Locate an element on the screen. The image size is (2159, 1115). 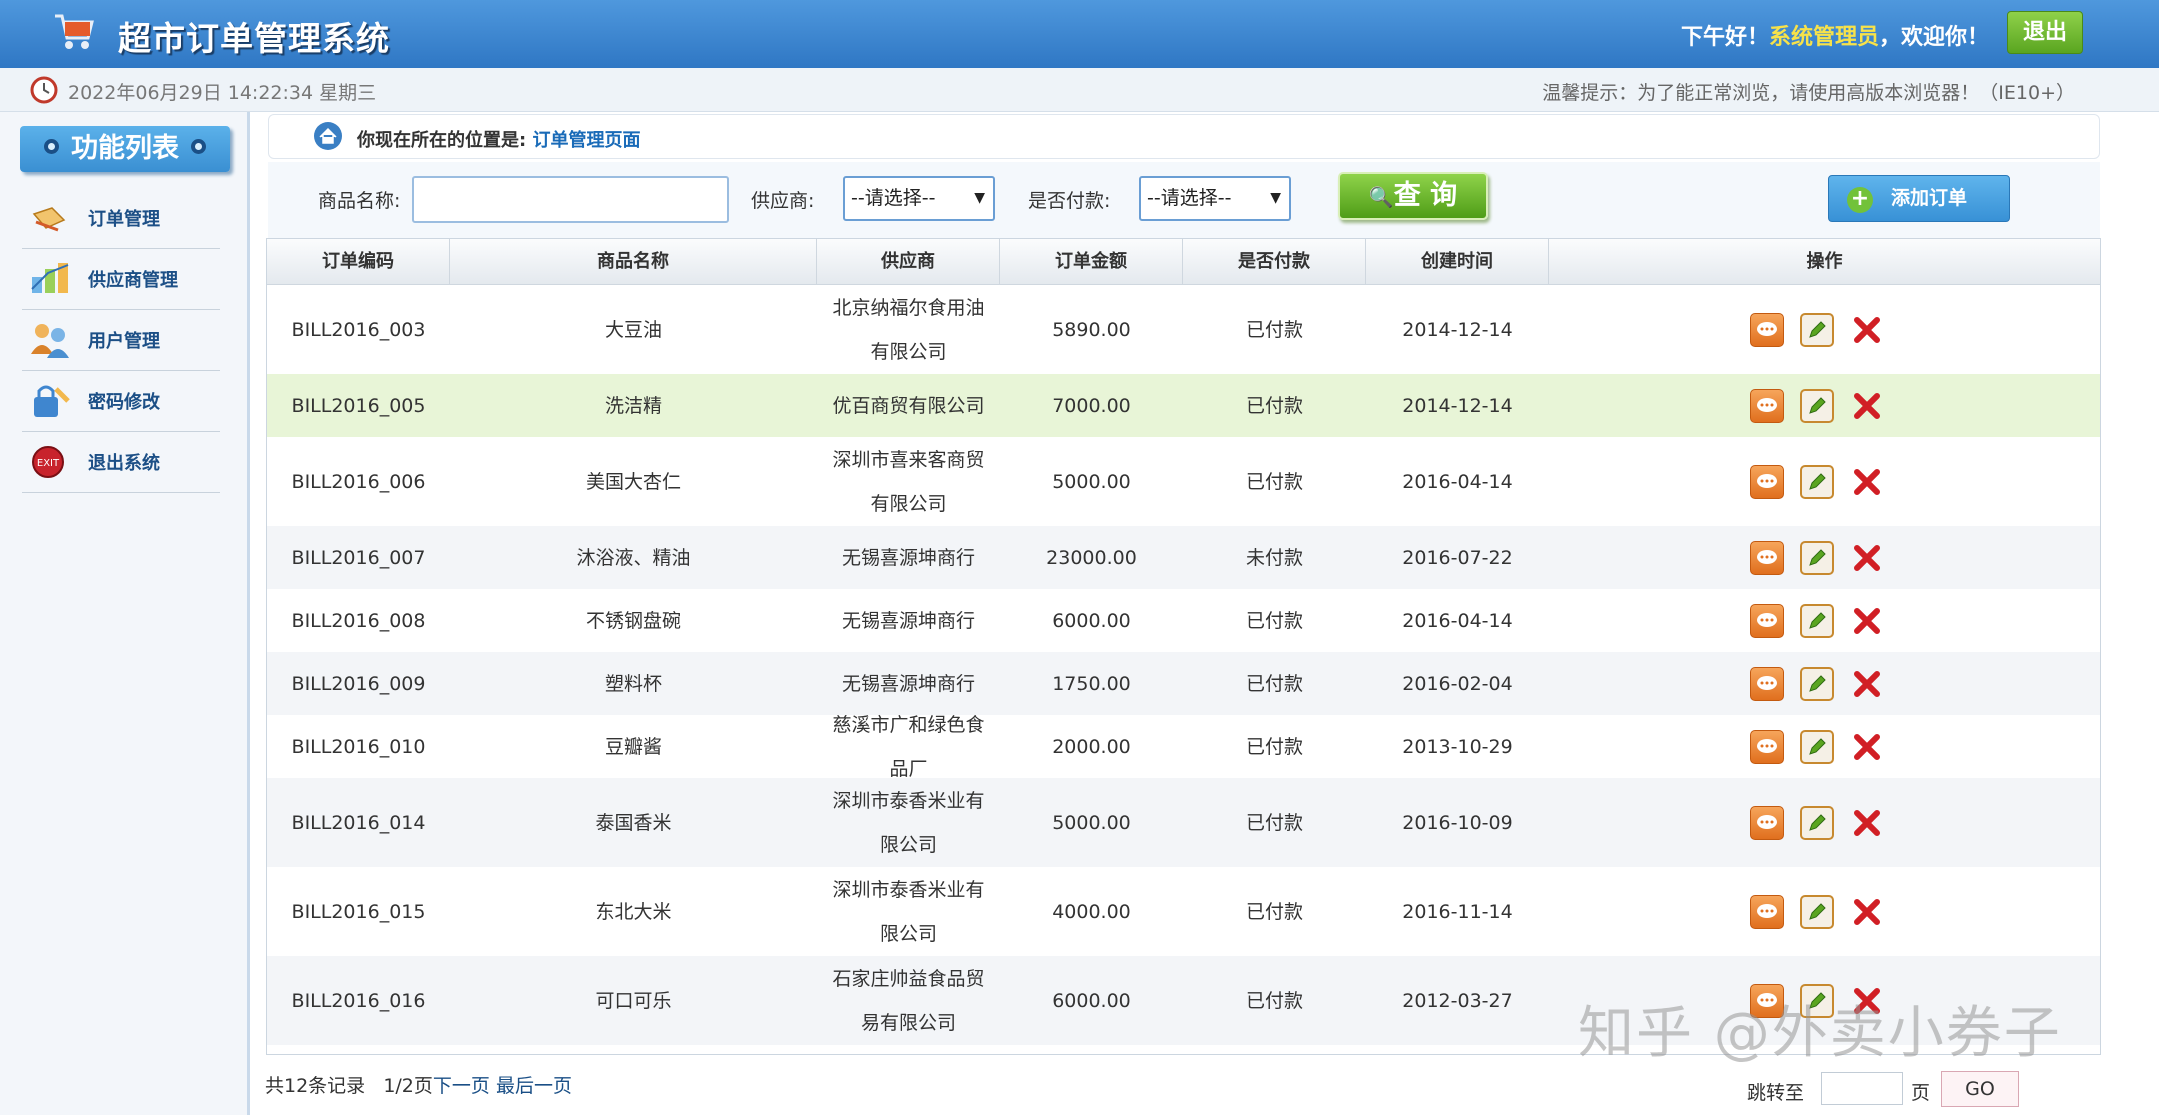
cell-date: 2013-10-29 is located at coordinates (1457, 746).